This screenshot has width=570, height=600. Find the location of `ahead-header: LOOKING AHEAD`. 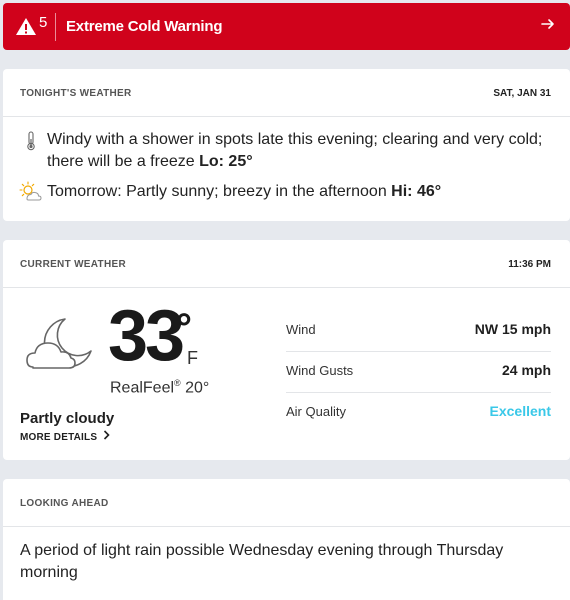

ahead-header: LOOKING AHEAD is located at coordinates (64, 503).